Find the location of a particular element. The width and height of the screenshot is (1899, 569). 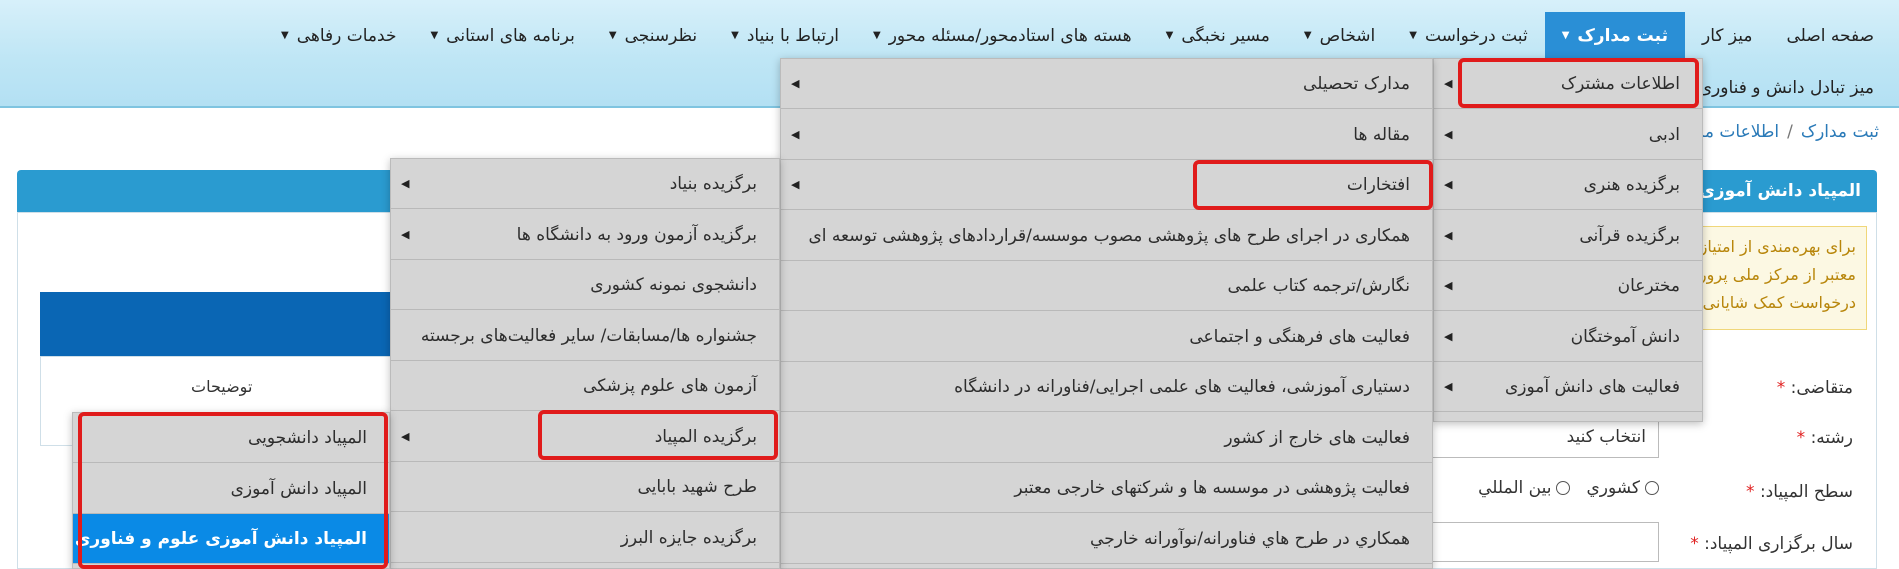

menu-item: المپیاد دانش آموزی علوم و فناوری نانو is located at coordinates (231, 539).